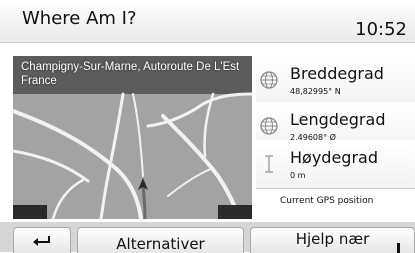  What do you see at coordinates (235, 212) in the screenshot?
I see `map-corner-right` at bounding box center [235, 212].